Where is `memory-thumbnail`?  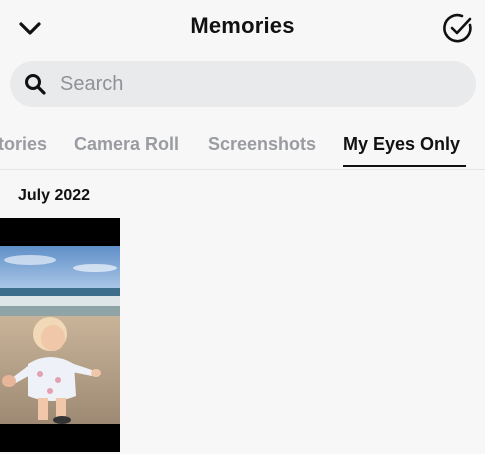 memory-thumbnail is located at coordinates (60, 335).